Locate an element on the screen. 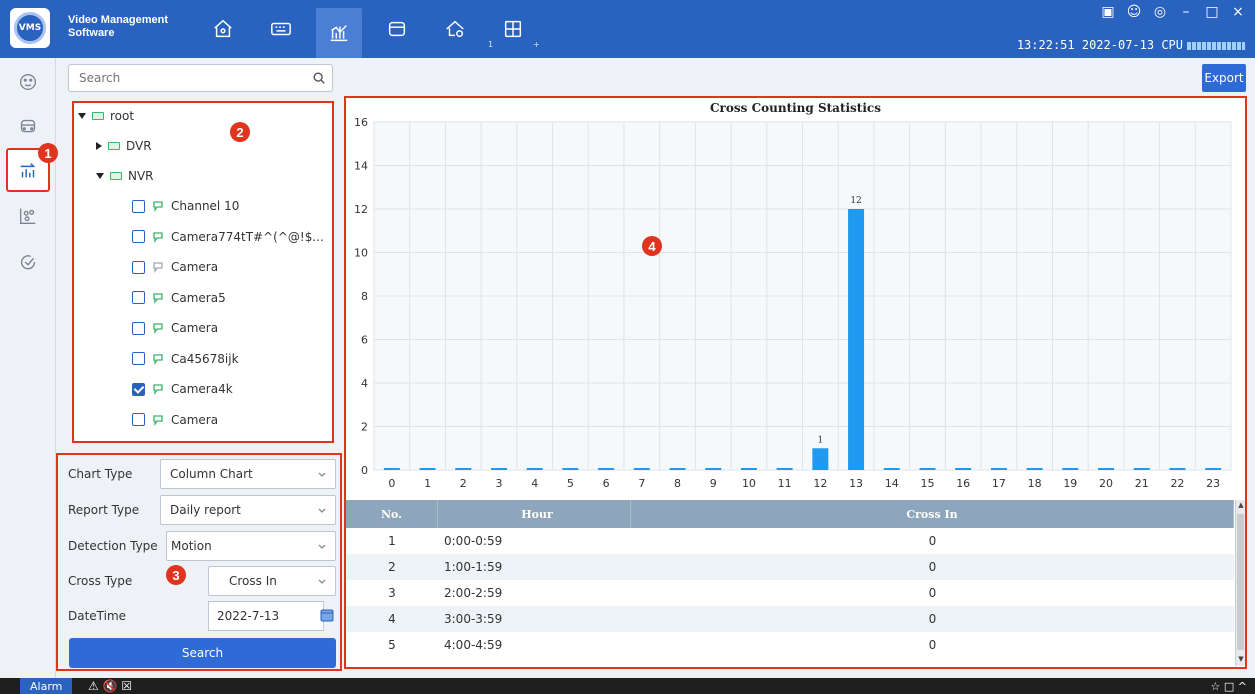 The image size is (1255, 694). user-icon: ☺ is located at coordinates (1134, 12).